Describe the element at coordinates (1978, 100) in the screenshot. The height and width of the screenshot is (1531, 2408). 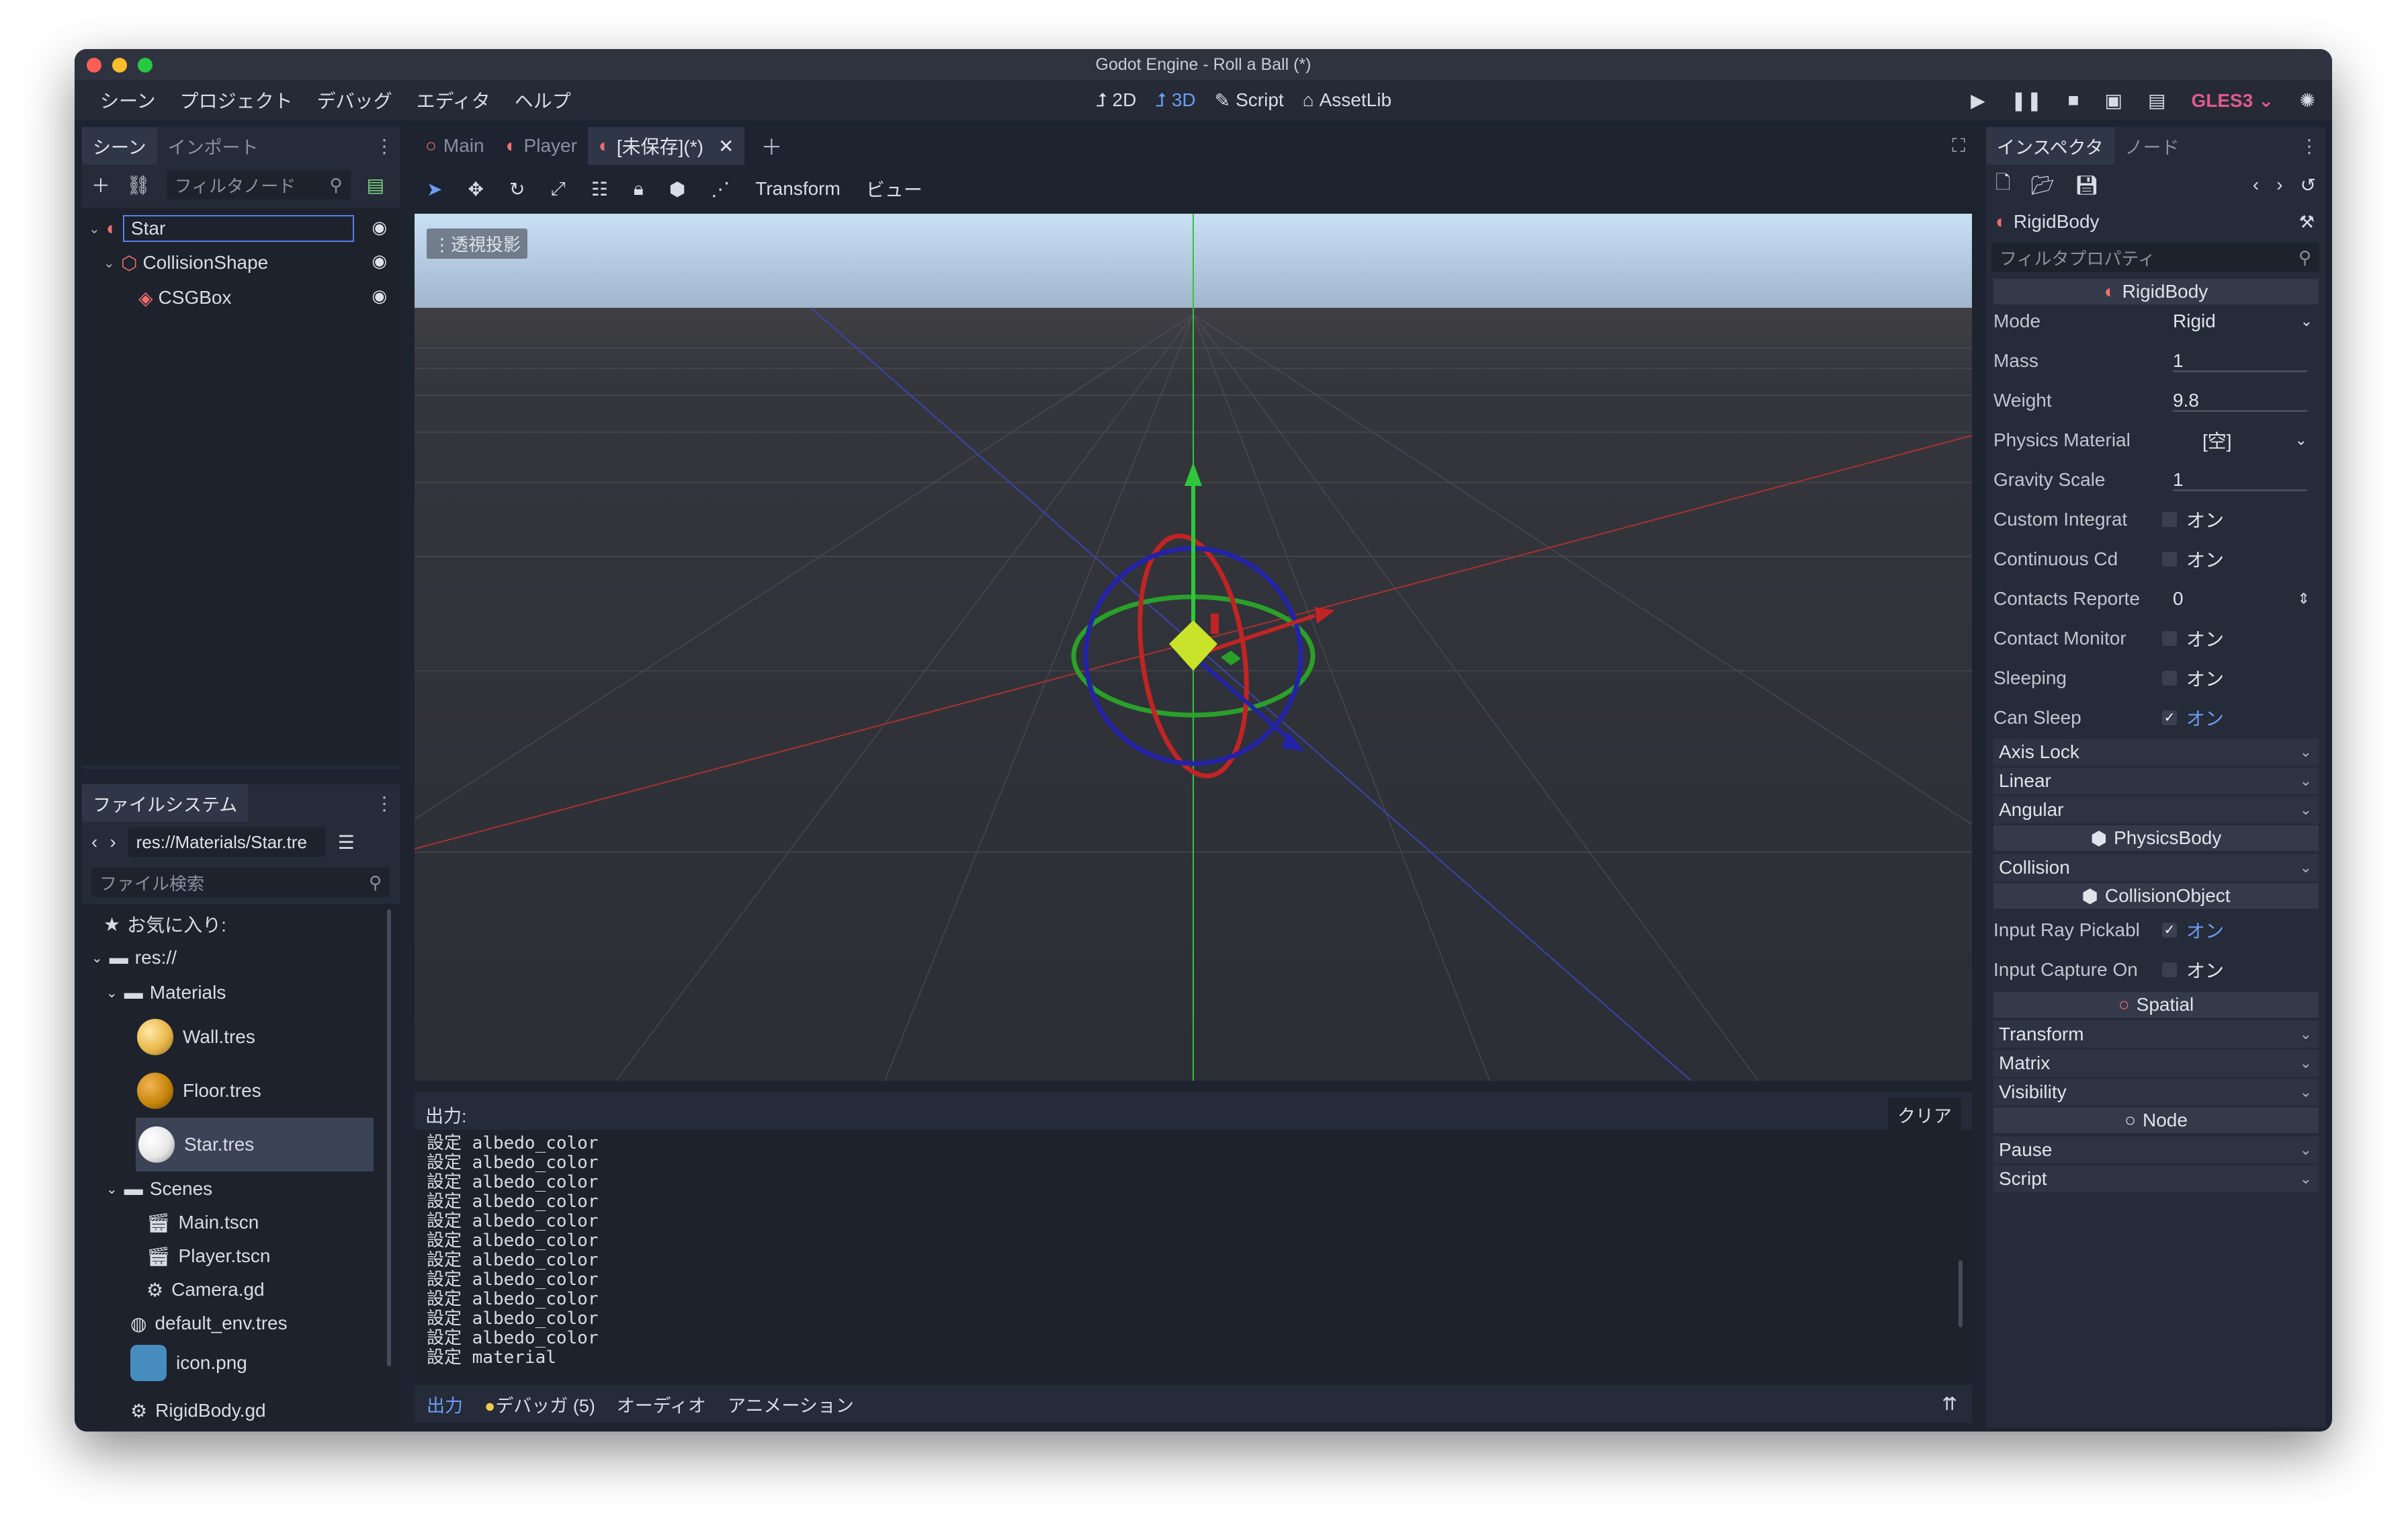
I see `play-icon: ▶` at that location.